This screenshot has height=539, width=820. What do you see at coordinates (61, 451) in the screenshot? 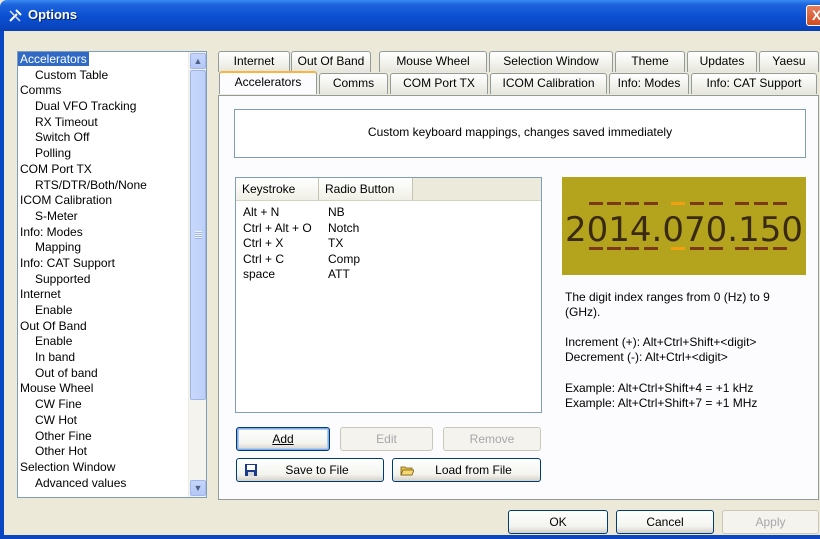
I see `tree-item-label: Other Hot` at bounding box center [61, 451].